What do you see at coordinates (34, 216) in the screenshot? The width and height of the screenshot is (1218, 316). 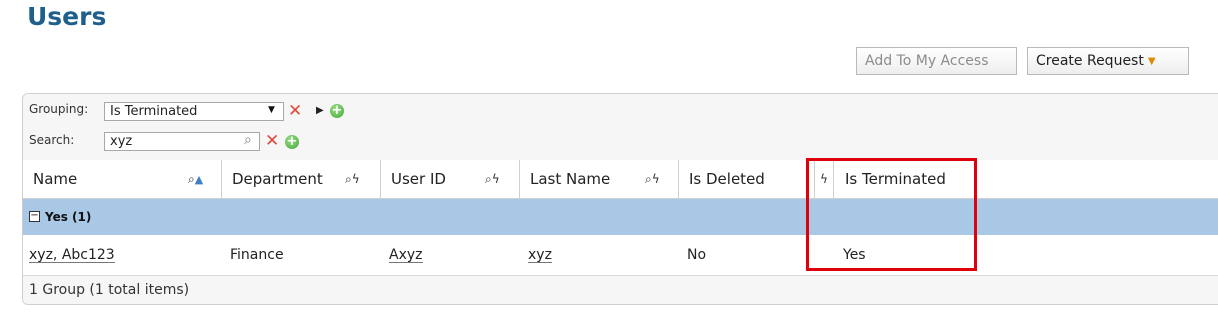 I see `collapse-icon: −` at bounding box center [34, 216].